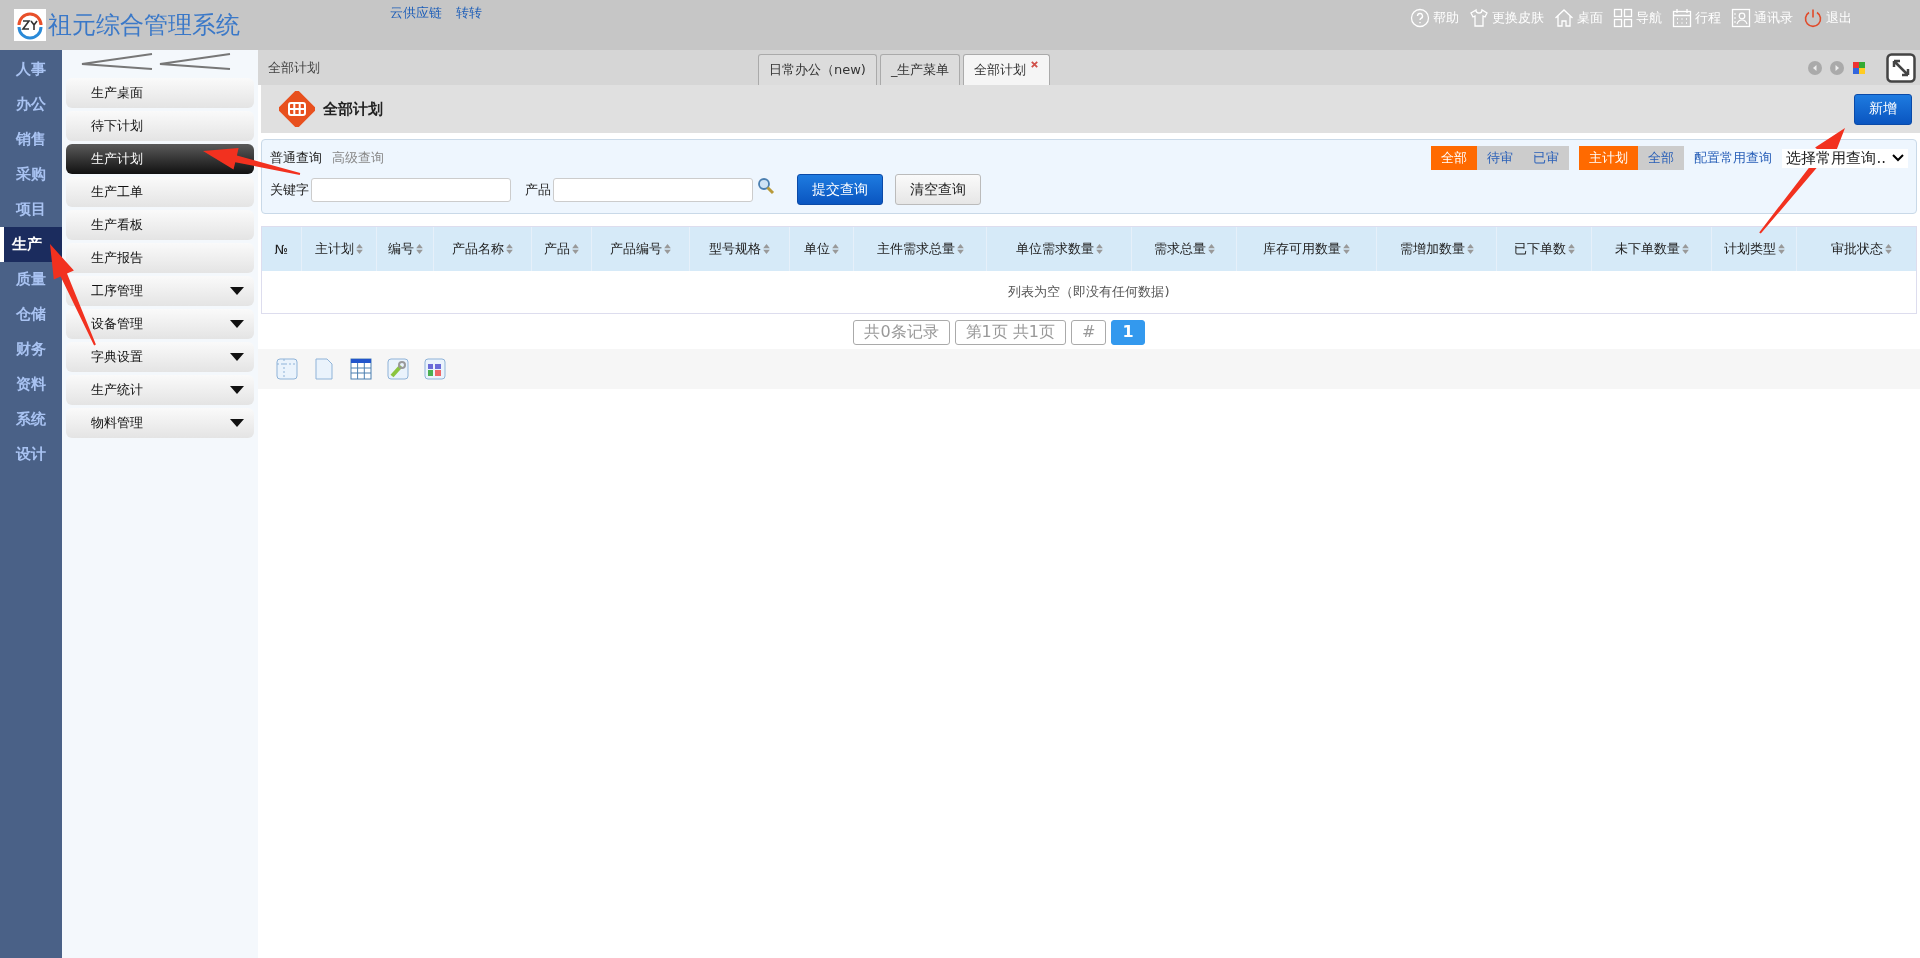 The width and height of the screenshot is (1920, 958). What do you see at coordinates (297, 109) in the screenshot?
I see `grid-badge-icon` at bounding box center [297, 109].